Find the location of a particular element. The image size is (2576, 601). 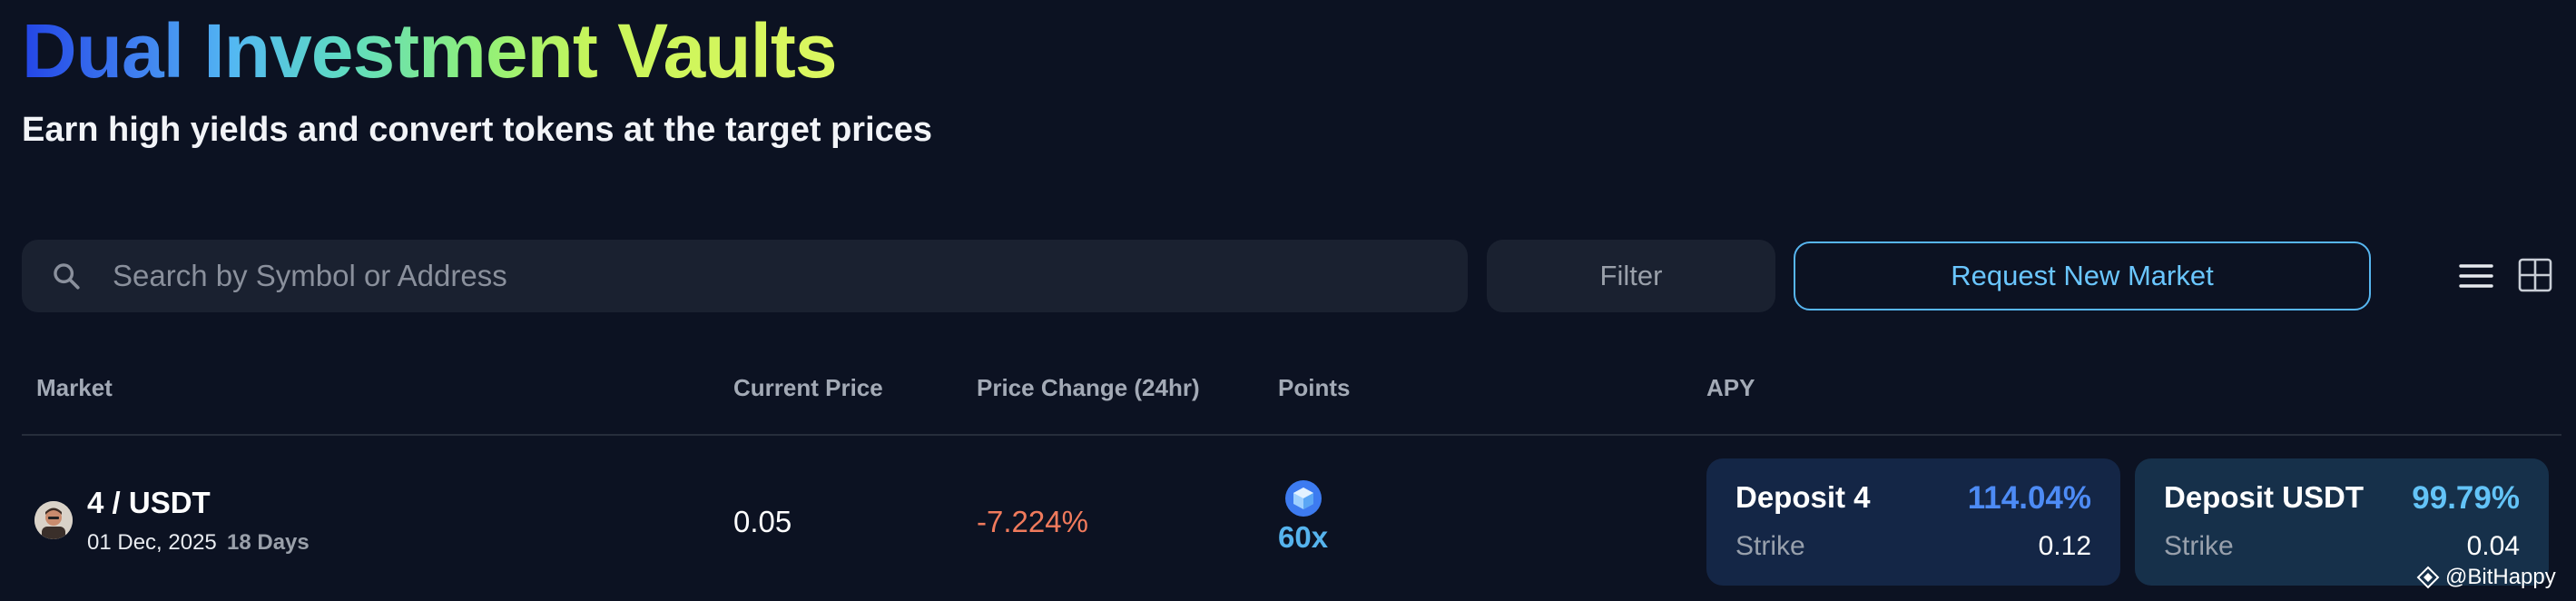

expiry-date: 01 Dec, 2025 is located at coordinates (152, 542).